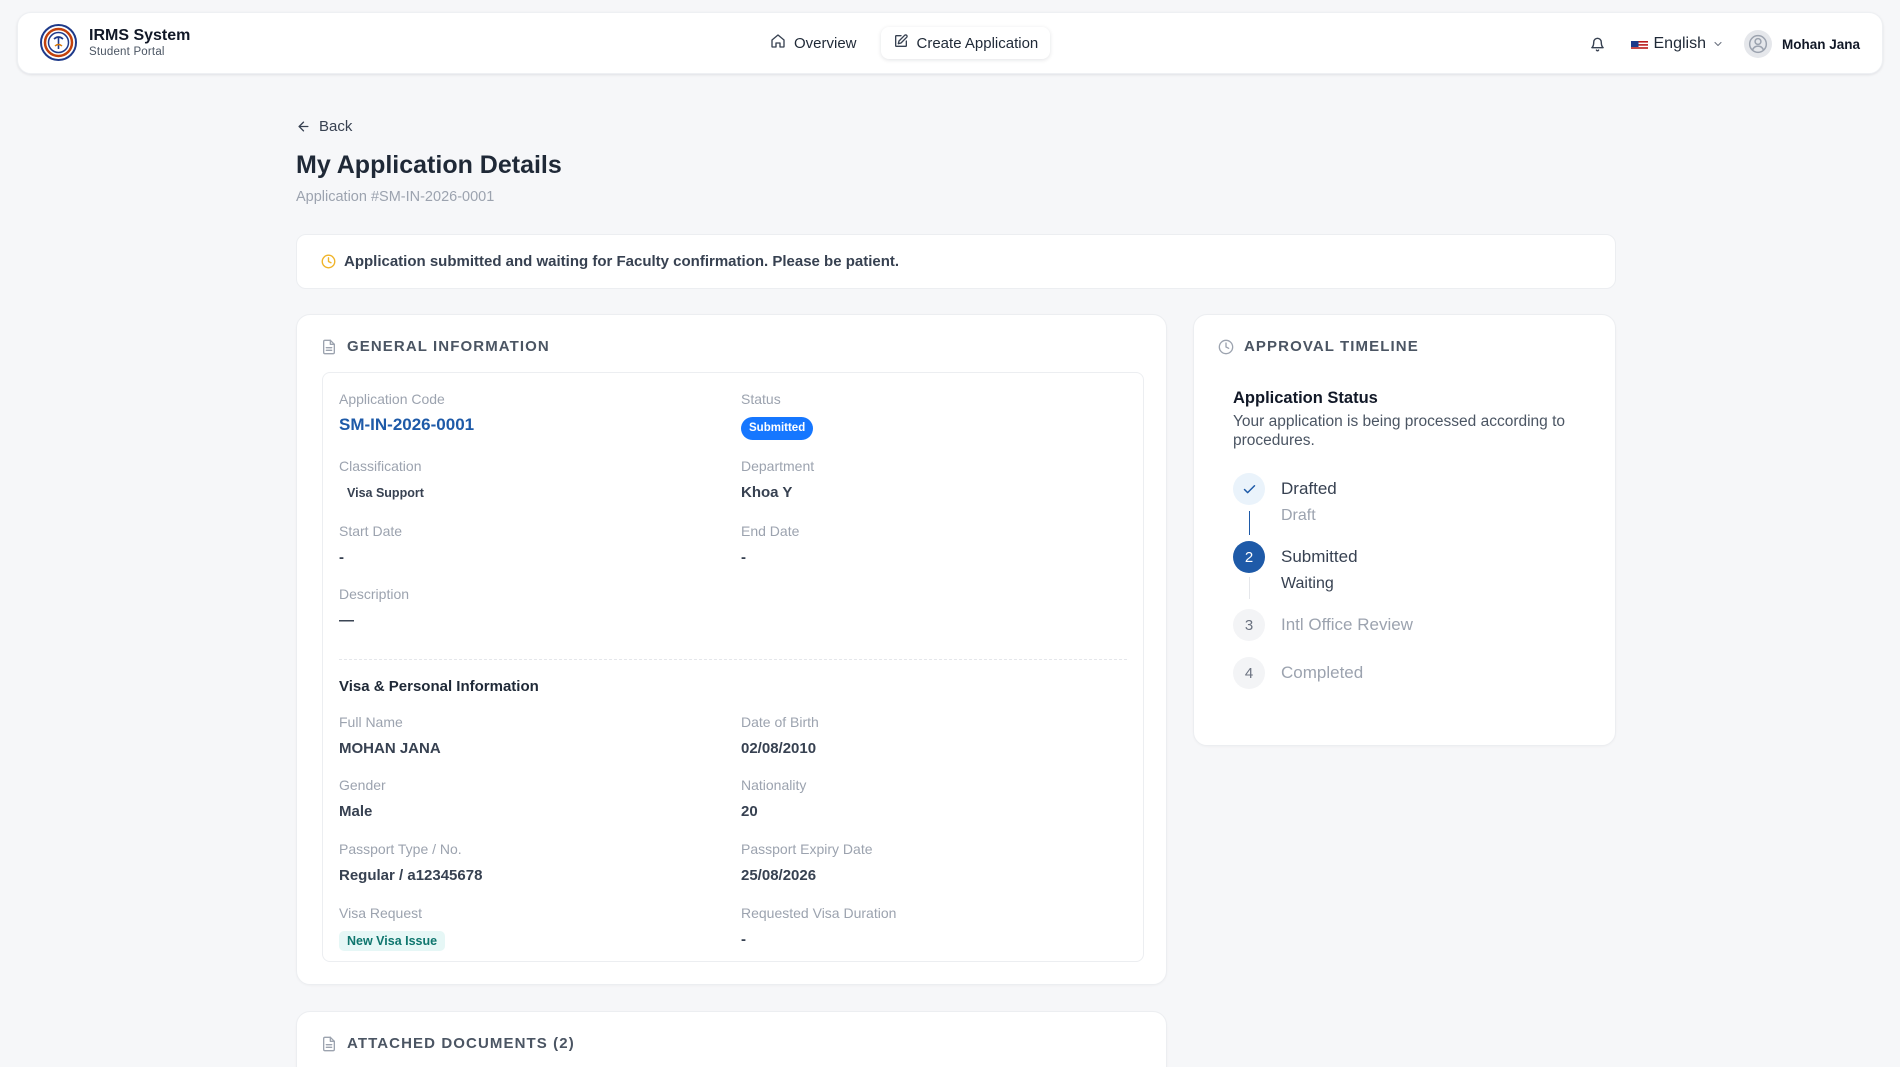  Describe the element at coordinates (1718, 44) in the screenshot. I see `chevron-down-icon` at that location.